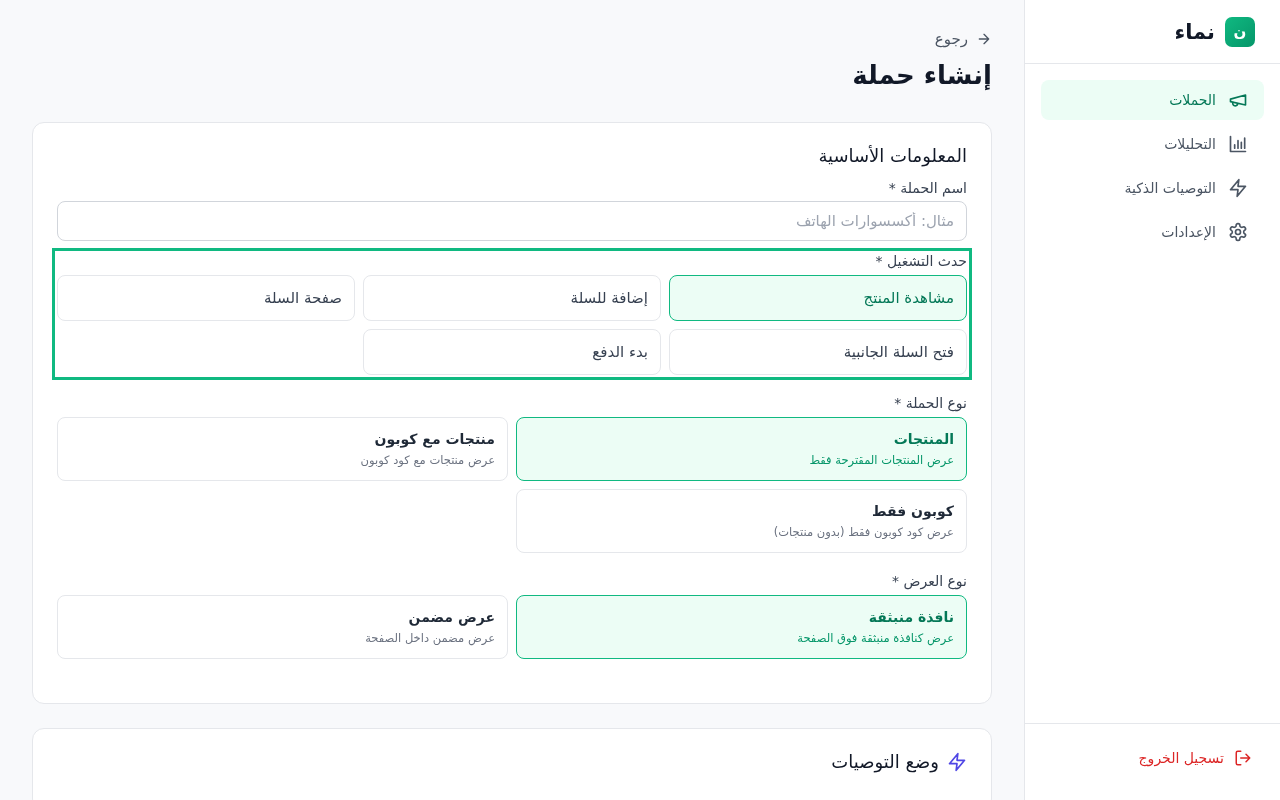 This screenshot has width=1280, height=800. What do you see at coordinates (206, 298) in the screenshot?
I see `option-button: صفحة السلة` at bounding box center [206, 298].